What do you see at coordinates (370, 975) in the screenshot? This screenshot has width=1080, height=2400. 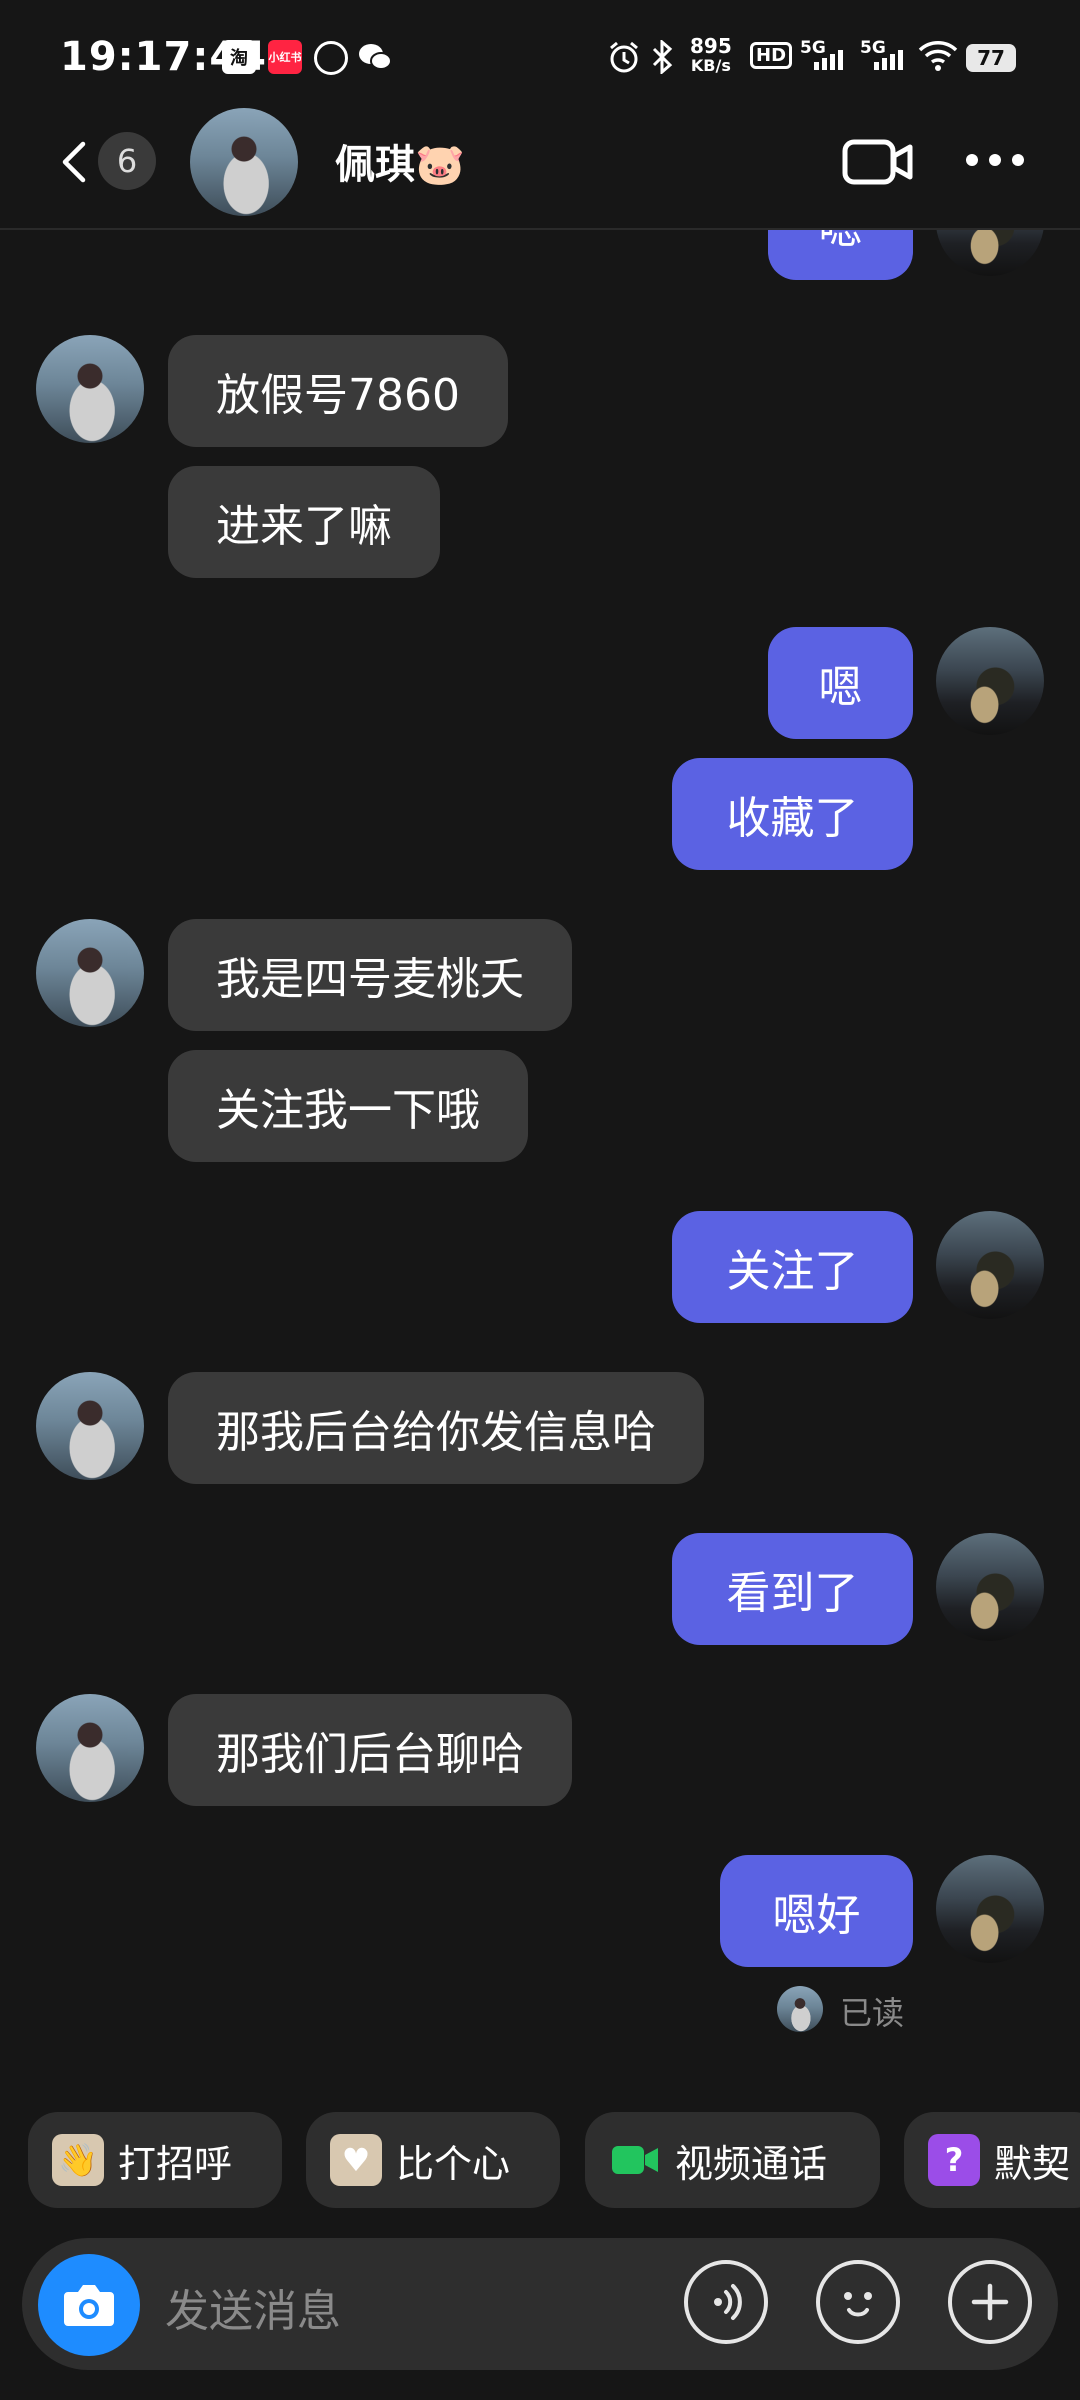 I see `message-bubble-received: 我是四号麦桃夭` at bounding box center [370, 975].